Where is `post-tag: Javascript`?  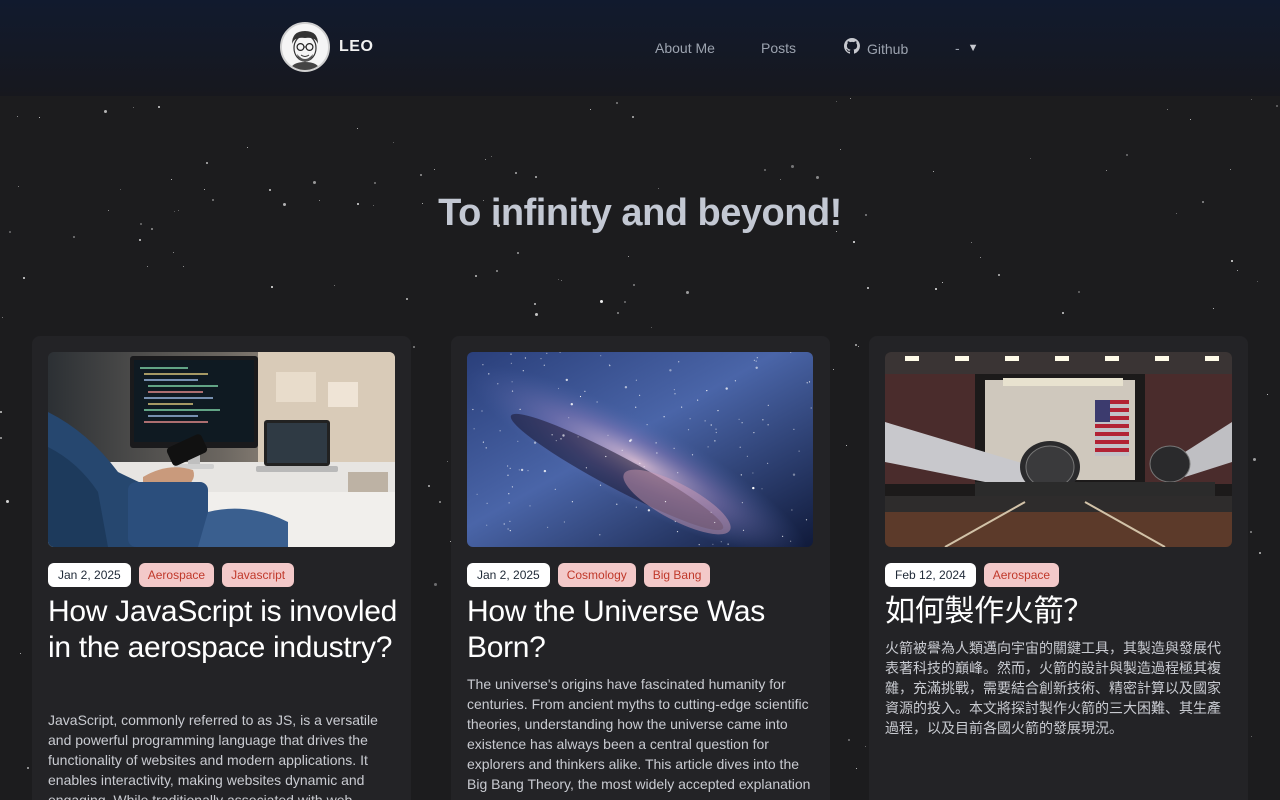
post-tag: Javascript is located at coordinates (258, 575).